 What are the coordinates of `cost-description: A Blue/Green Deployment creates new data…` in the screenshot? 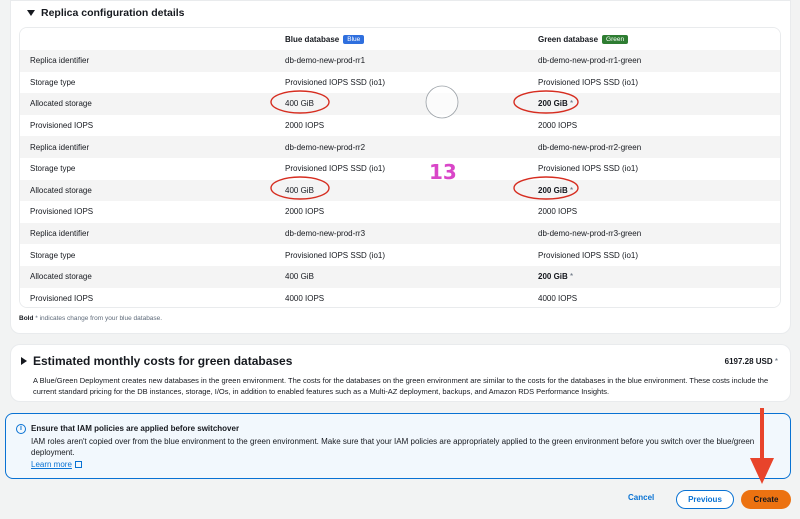 It's located at (401, 386).